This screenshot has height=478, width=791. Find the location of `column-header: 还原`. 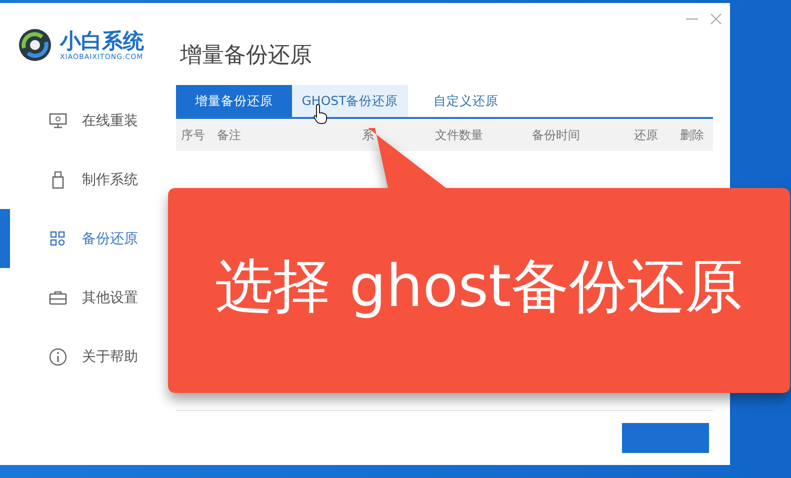

column-header: 还原 is located at coordinates (646, 135).